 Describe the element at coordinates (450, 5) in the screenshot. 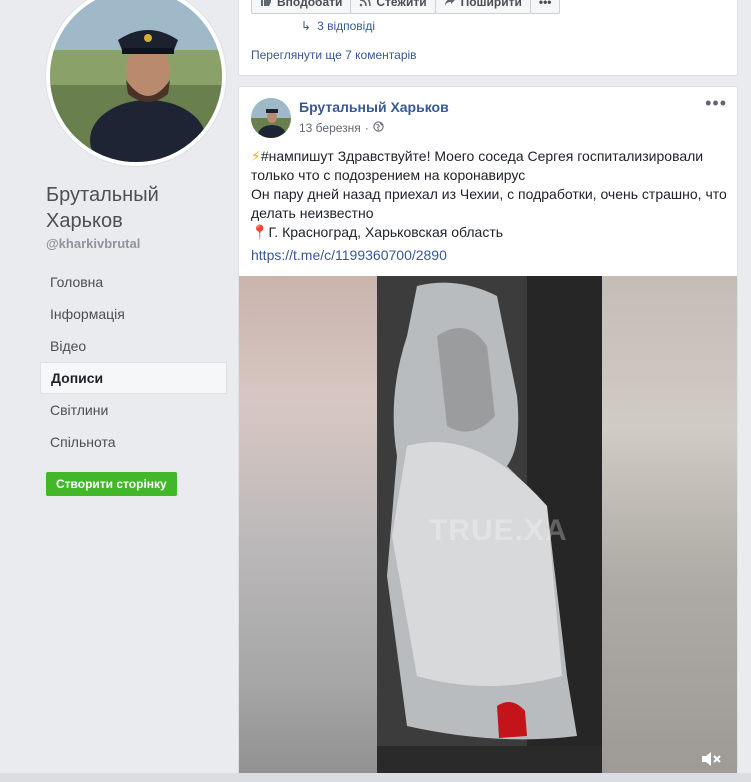

I see `share-icon` at that location.